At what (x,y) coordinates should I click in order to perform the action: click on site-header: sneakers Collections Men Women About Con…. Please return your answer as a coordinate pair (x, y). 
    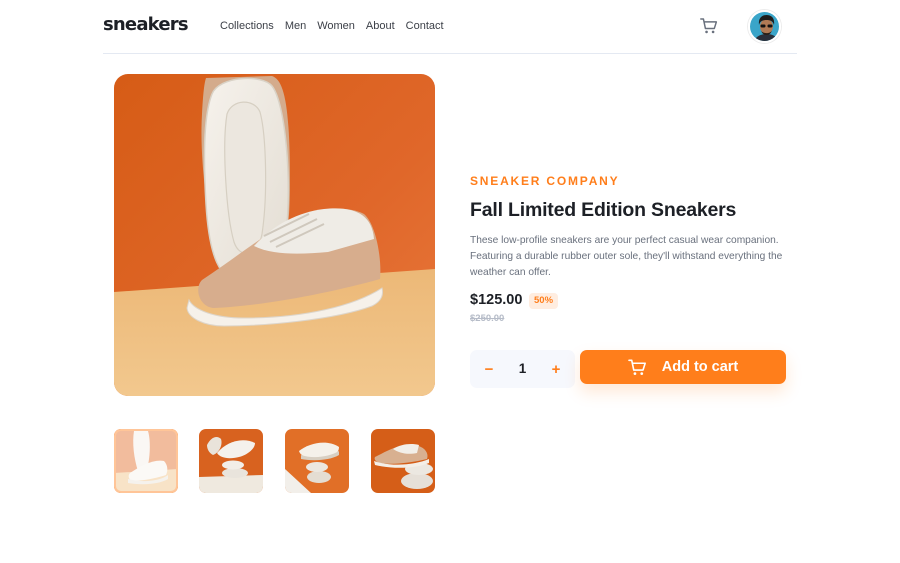
    Looking at the image, I should click on (450, 27).